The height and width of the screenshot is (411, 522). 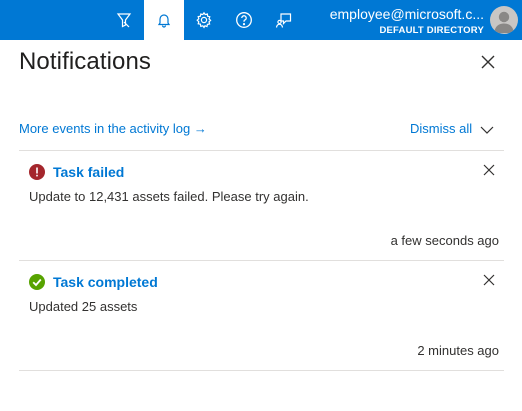 I want to click on notification-message: Updated 25 assets, so click(x=83, y=306).